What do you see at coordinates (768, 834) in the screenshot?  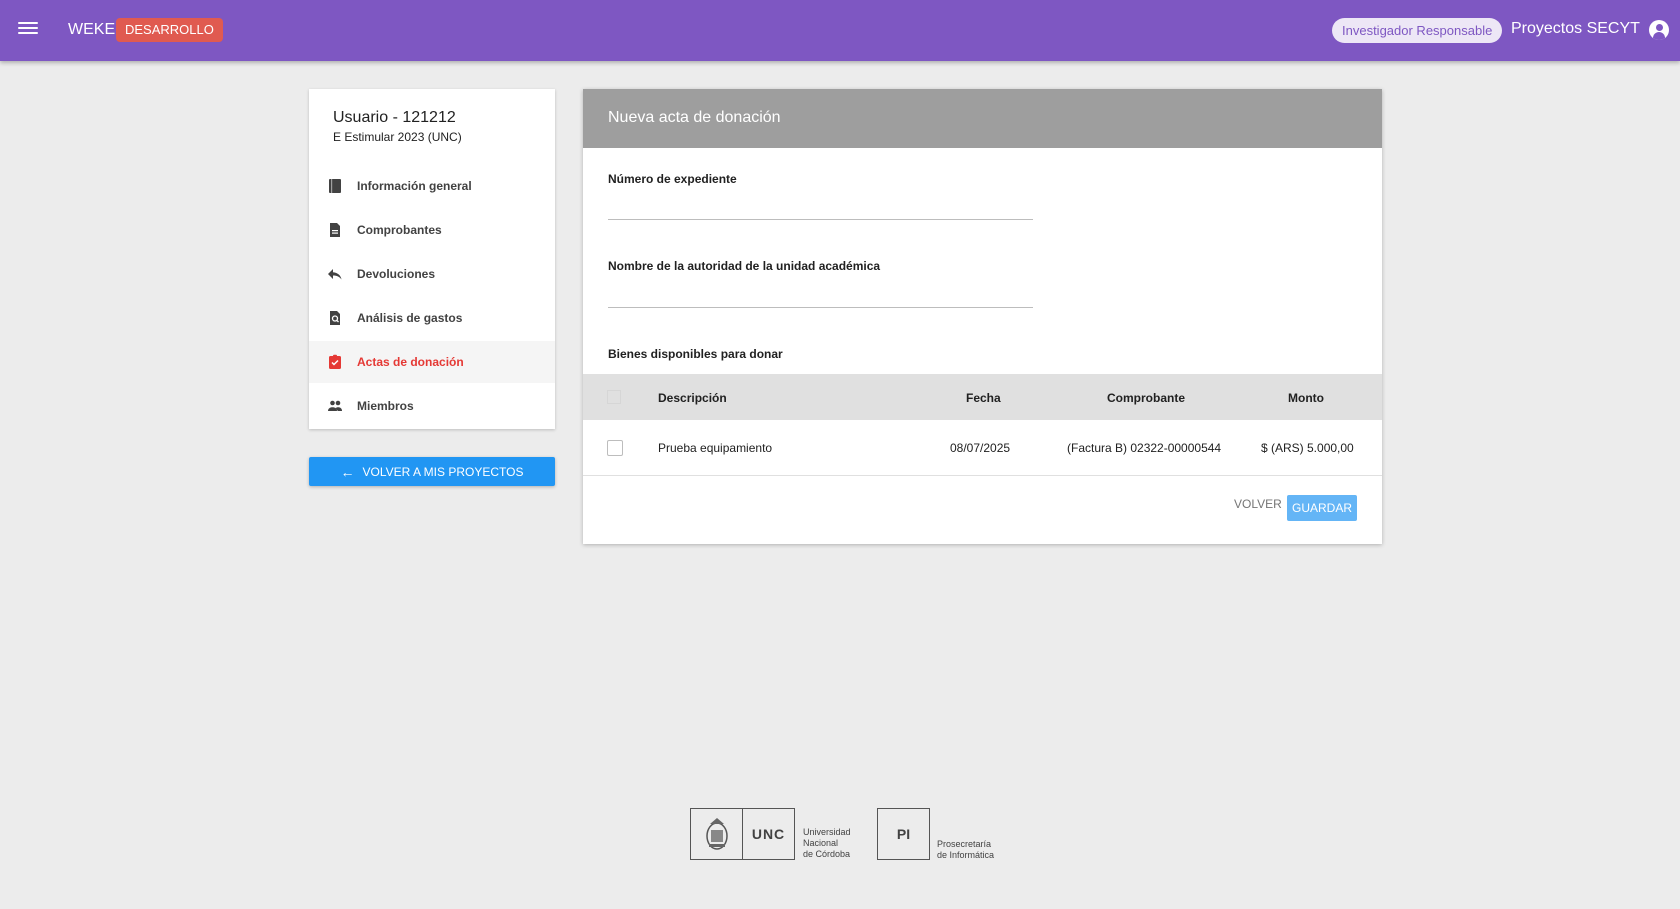 I see `unc-abbr: UNC` at bounding box center [768, 834].